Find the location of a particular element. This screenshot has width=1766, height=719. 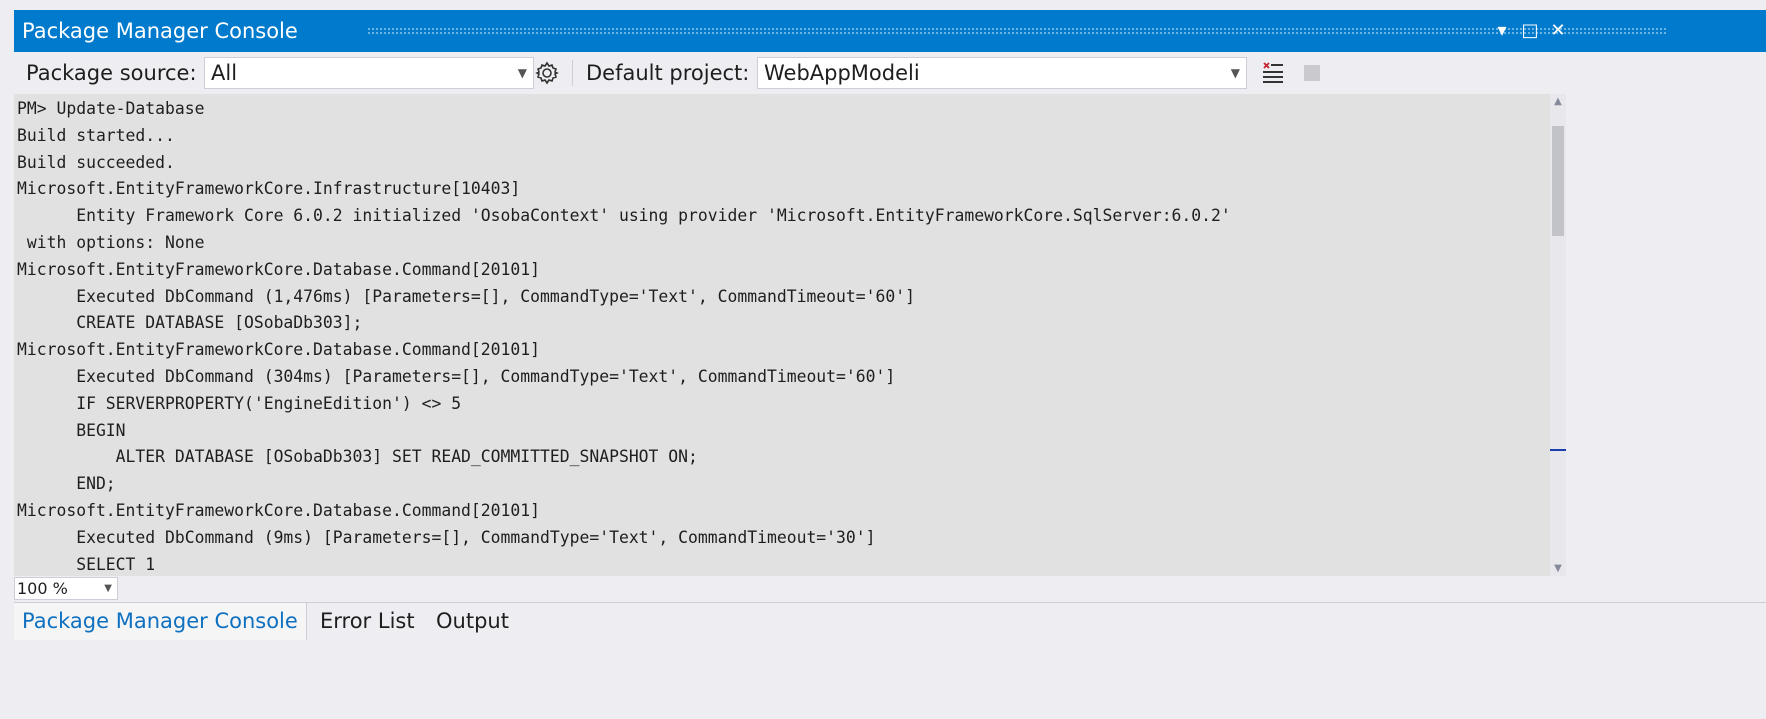

console-line: PM> Update-Database is located at coordinates (111, 108).